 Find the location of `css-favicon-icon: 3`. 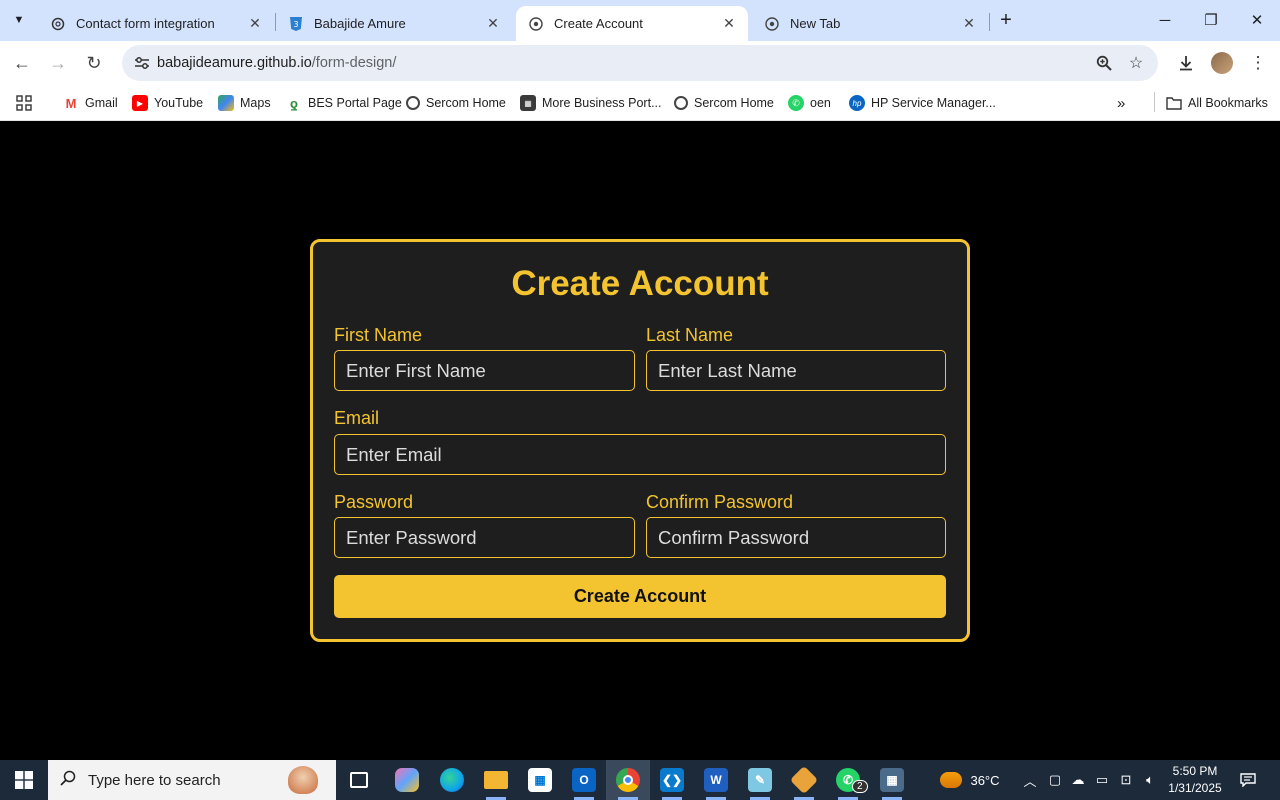

css-favicon-icon: 3 is located at coordinates (296, 24).